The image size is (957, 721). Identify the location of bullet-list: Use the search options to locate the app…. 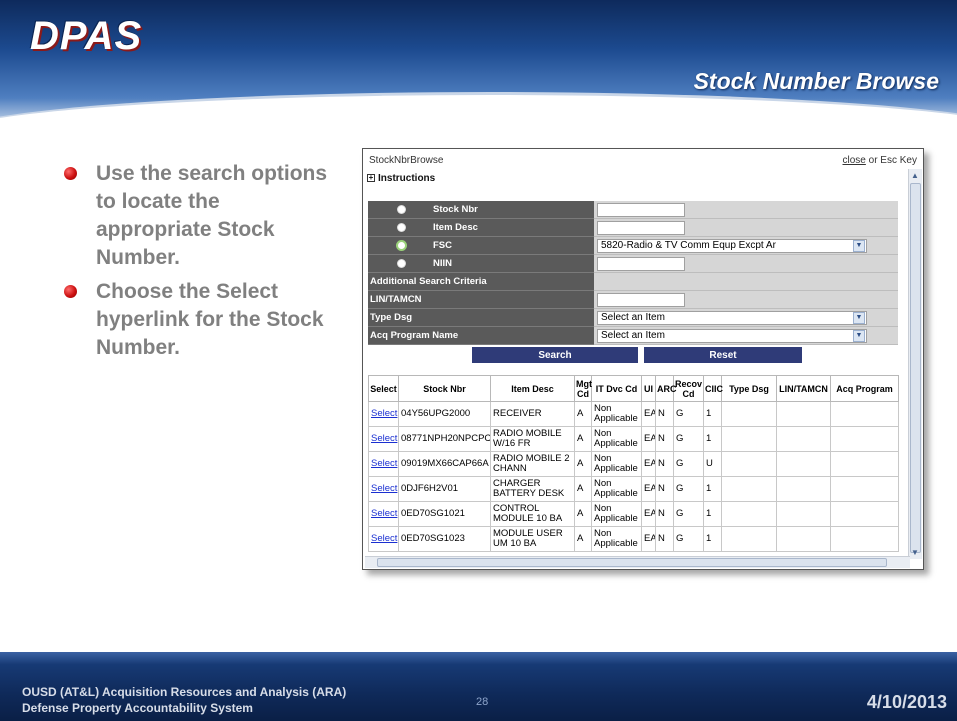
(199, 264).